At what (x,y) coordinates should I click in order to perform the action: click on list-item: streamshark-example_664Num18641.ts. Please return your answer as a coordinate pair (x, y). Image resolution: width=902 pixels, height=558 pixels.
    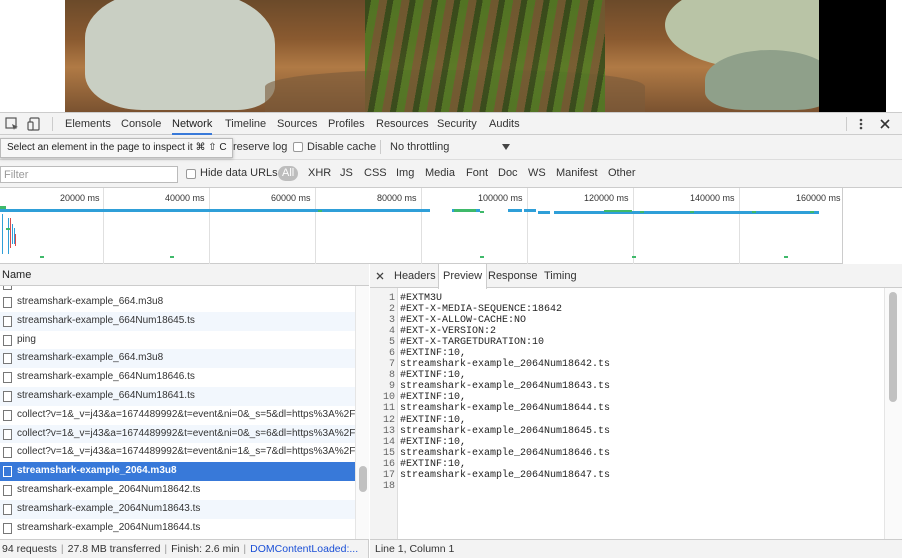
    Looking at the image, I should click on (177, 396).